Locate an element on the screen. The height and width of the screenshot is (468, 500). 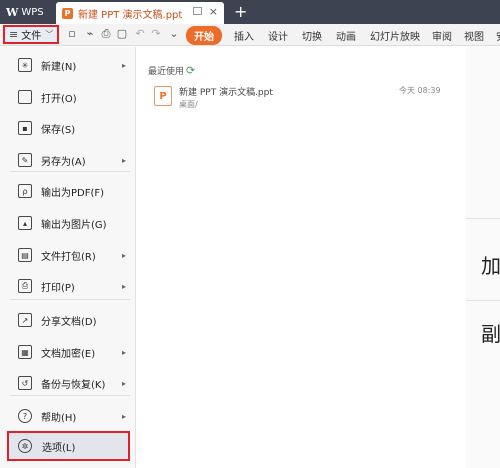
menu-item-label: 文件打包(R) is located at coordinates (68, 257).